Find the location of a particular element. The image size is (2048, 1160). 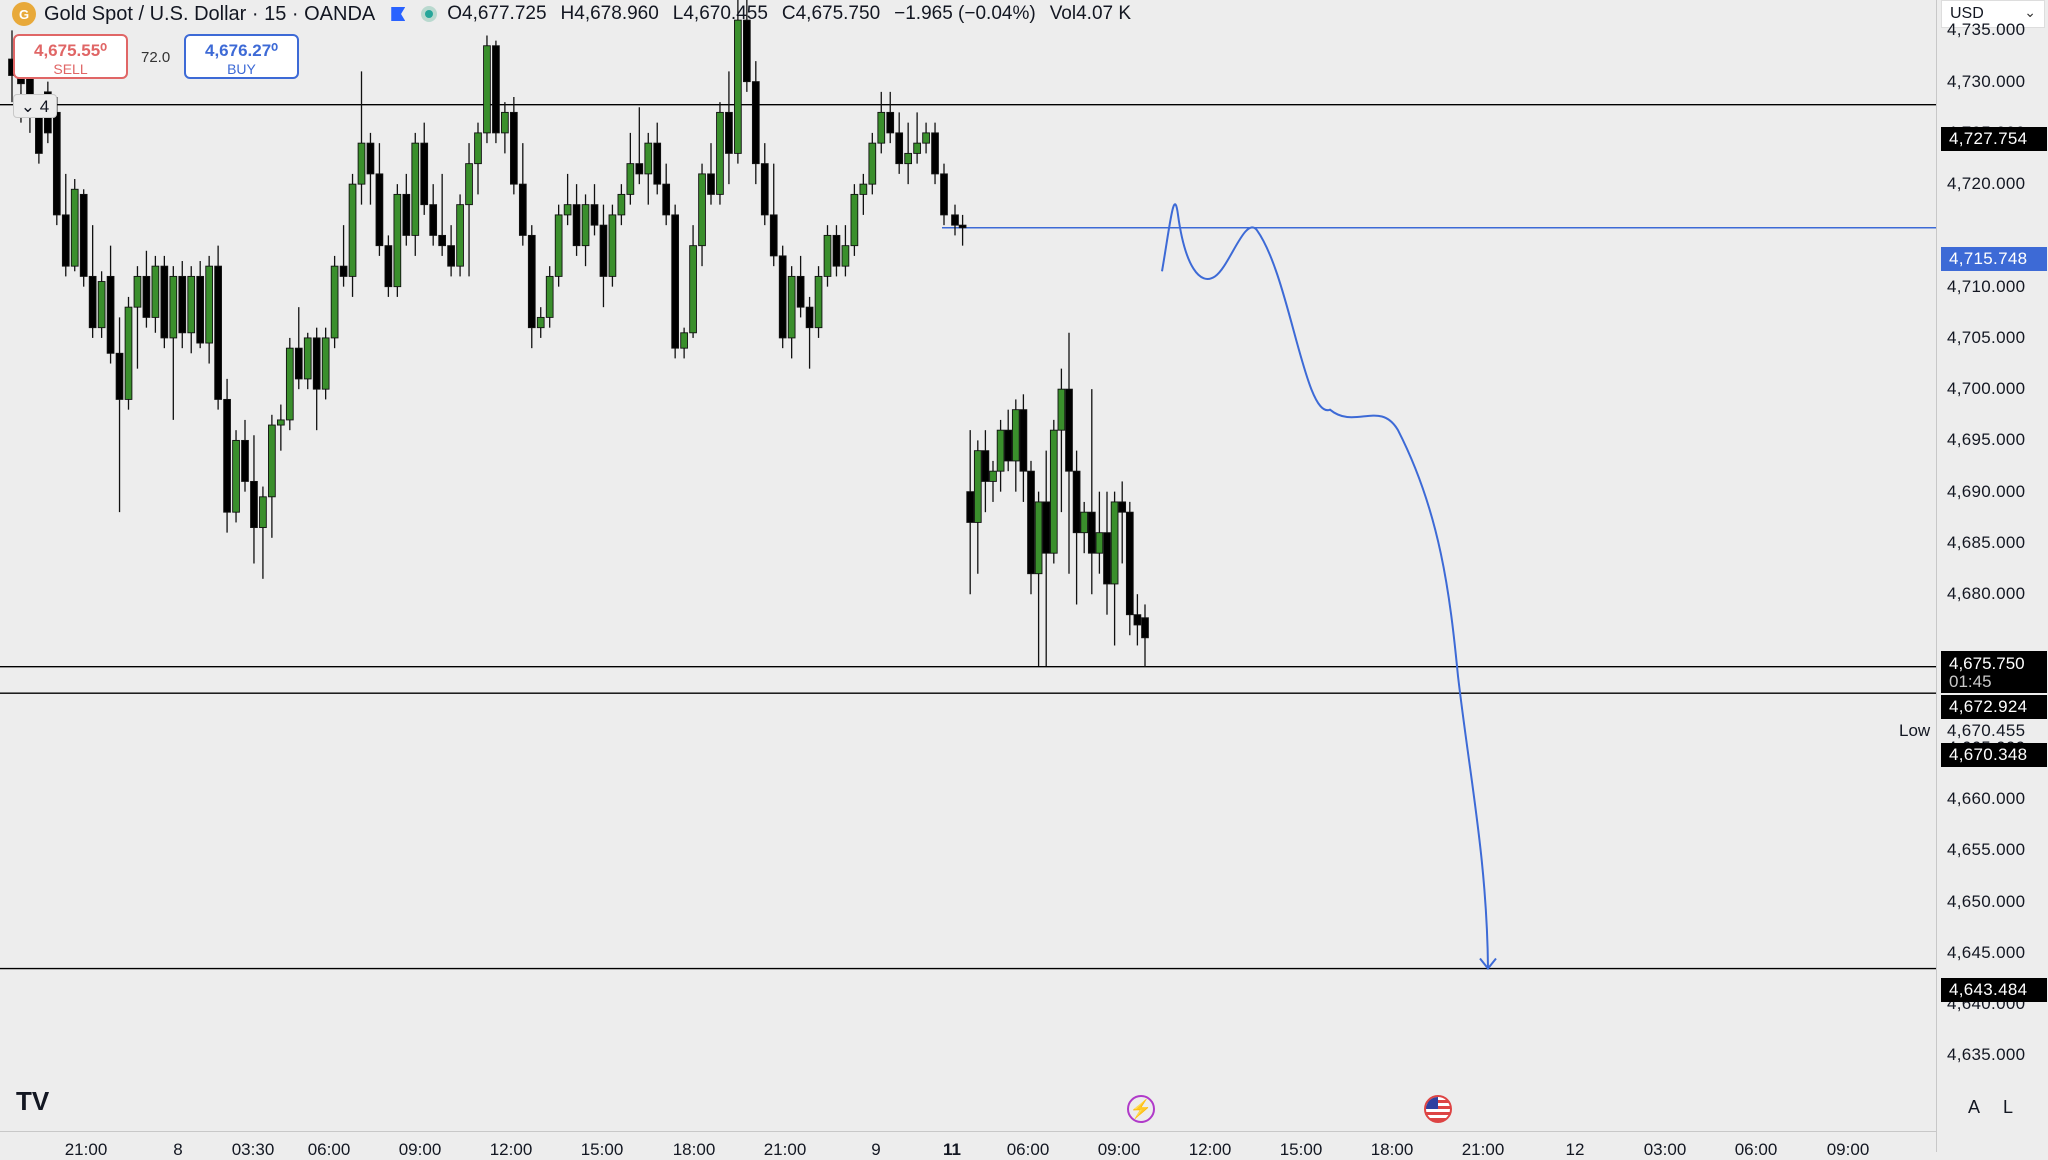

price-tick: 4,690.000 is located at coordinates (1986, 491).